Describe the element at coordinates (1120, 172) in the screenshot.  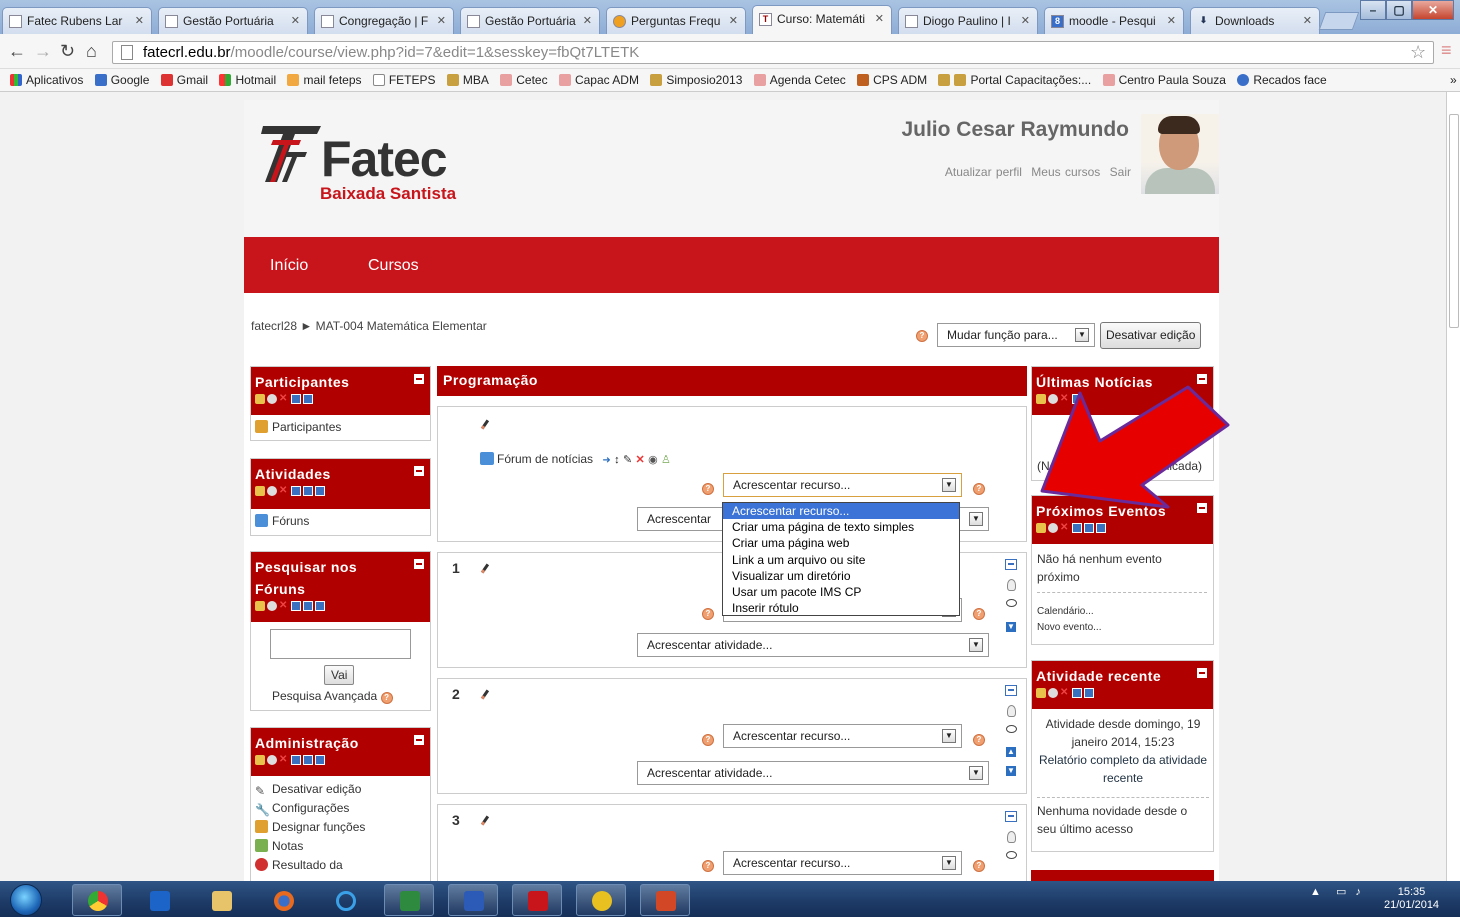
I see `logout-link: Sair` at that location.